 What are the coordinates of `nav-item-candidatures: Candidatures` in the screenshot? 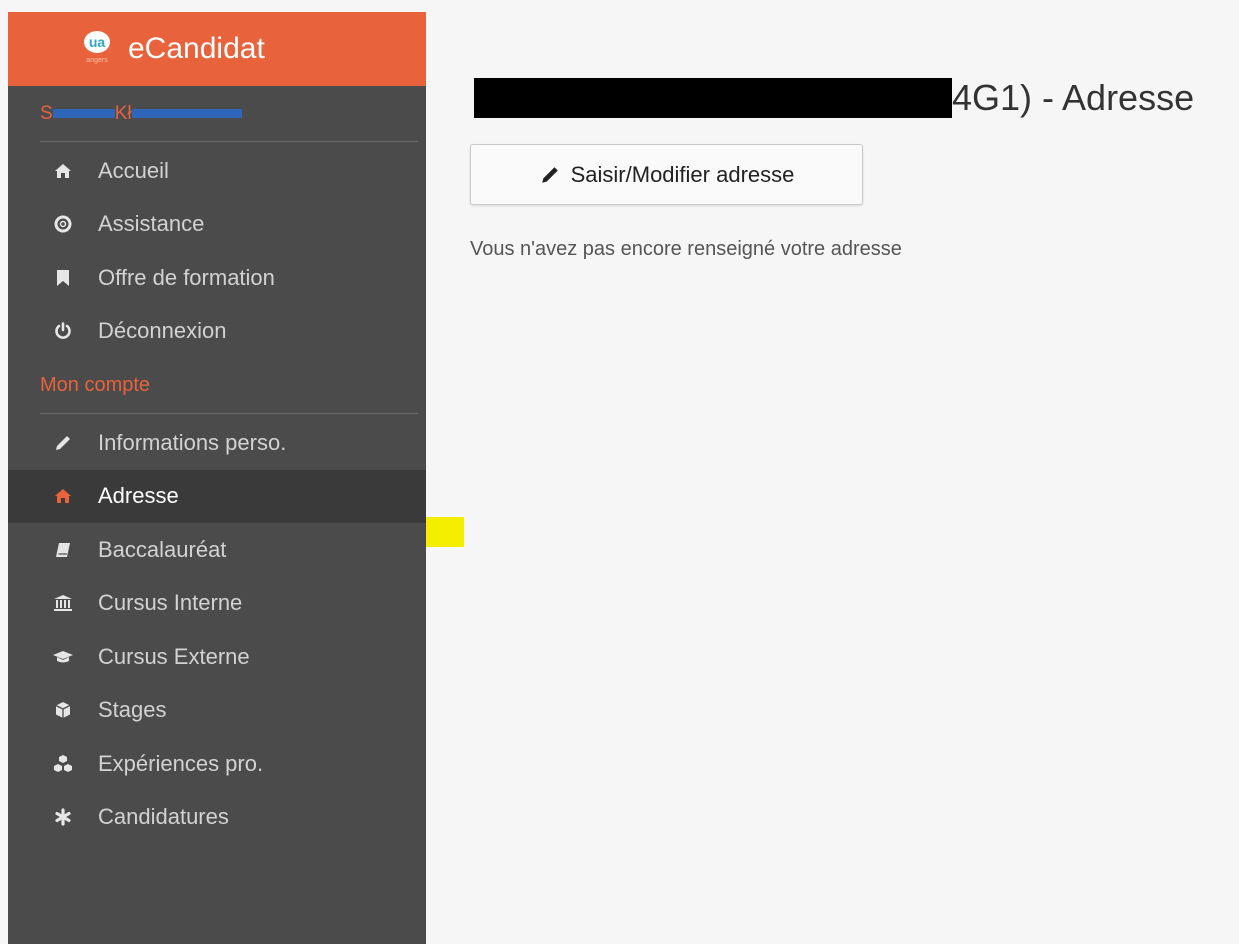 It's located at (217, 818).